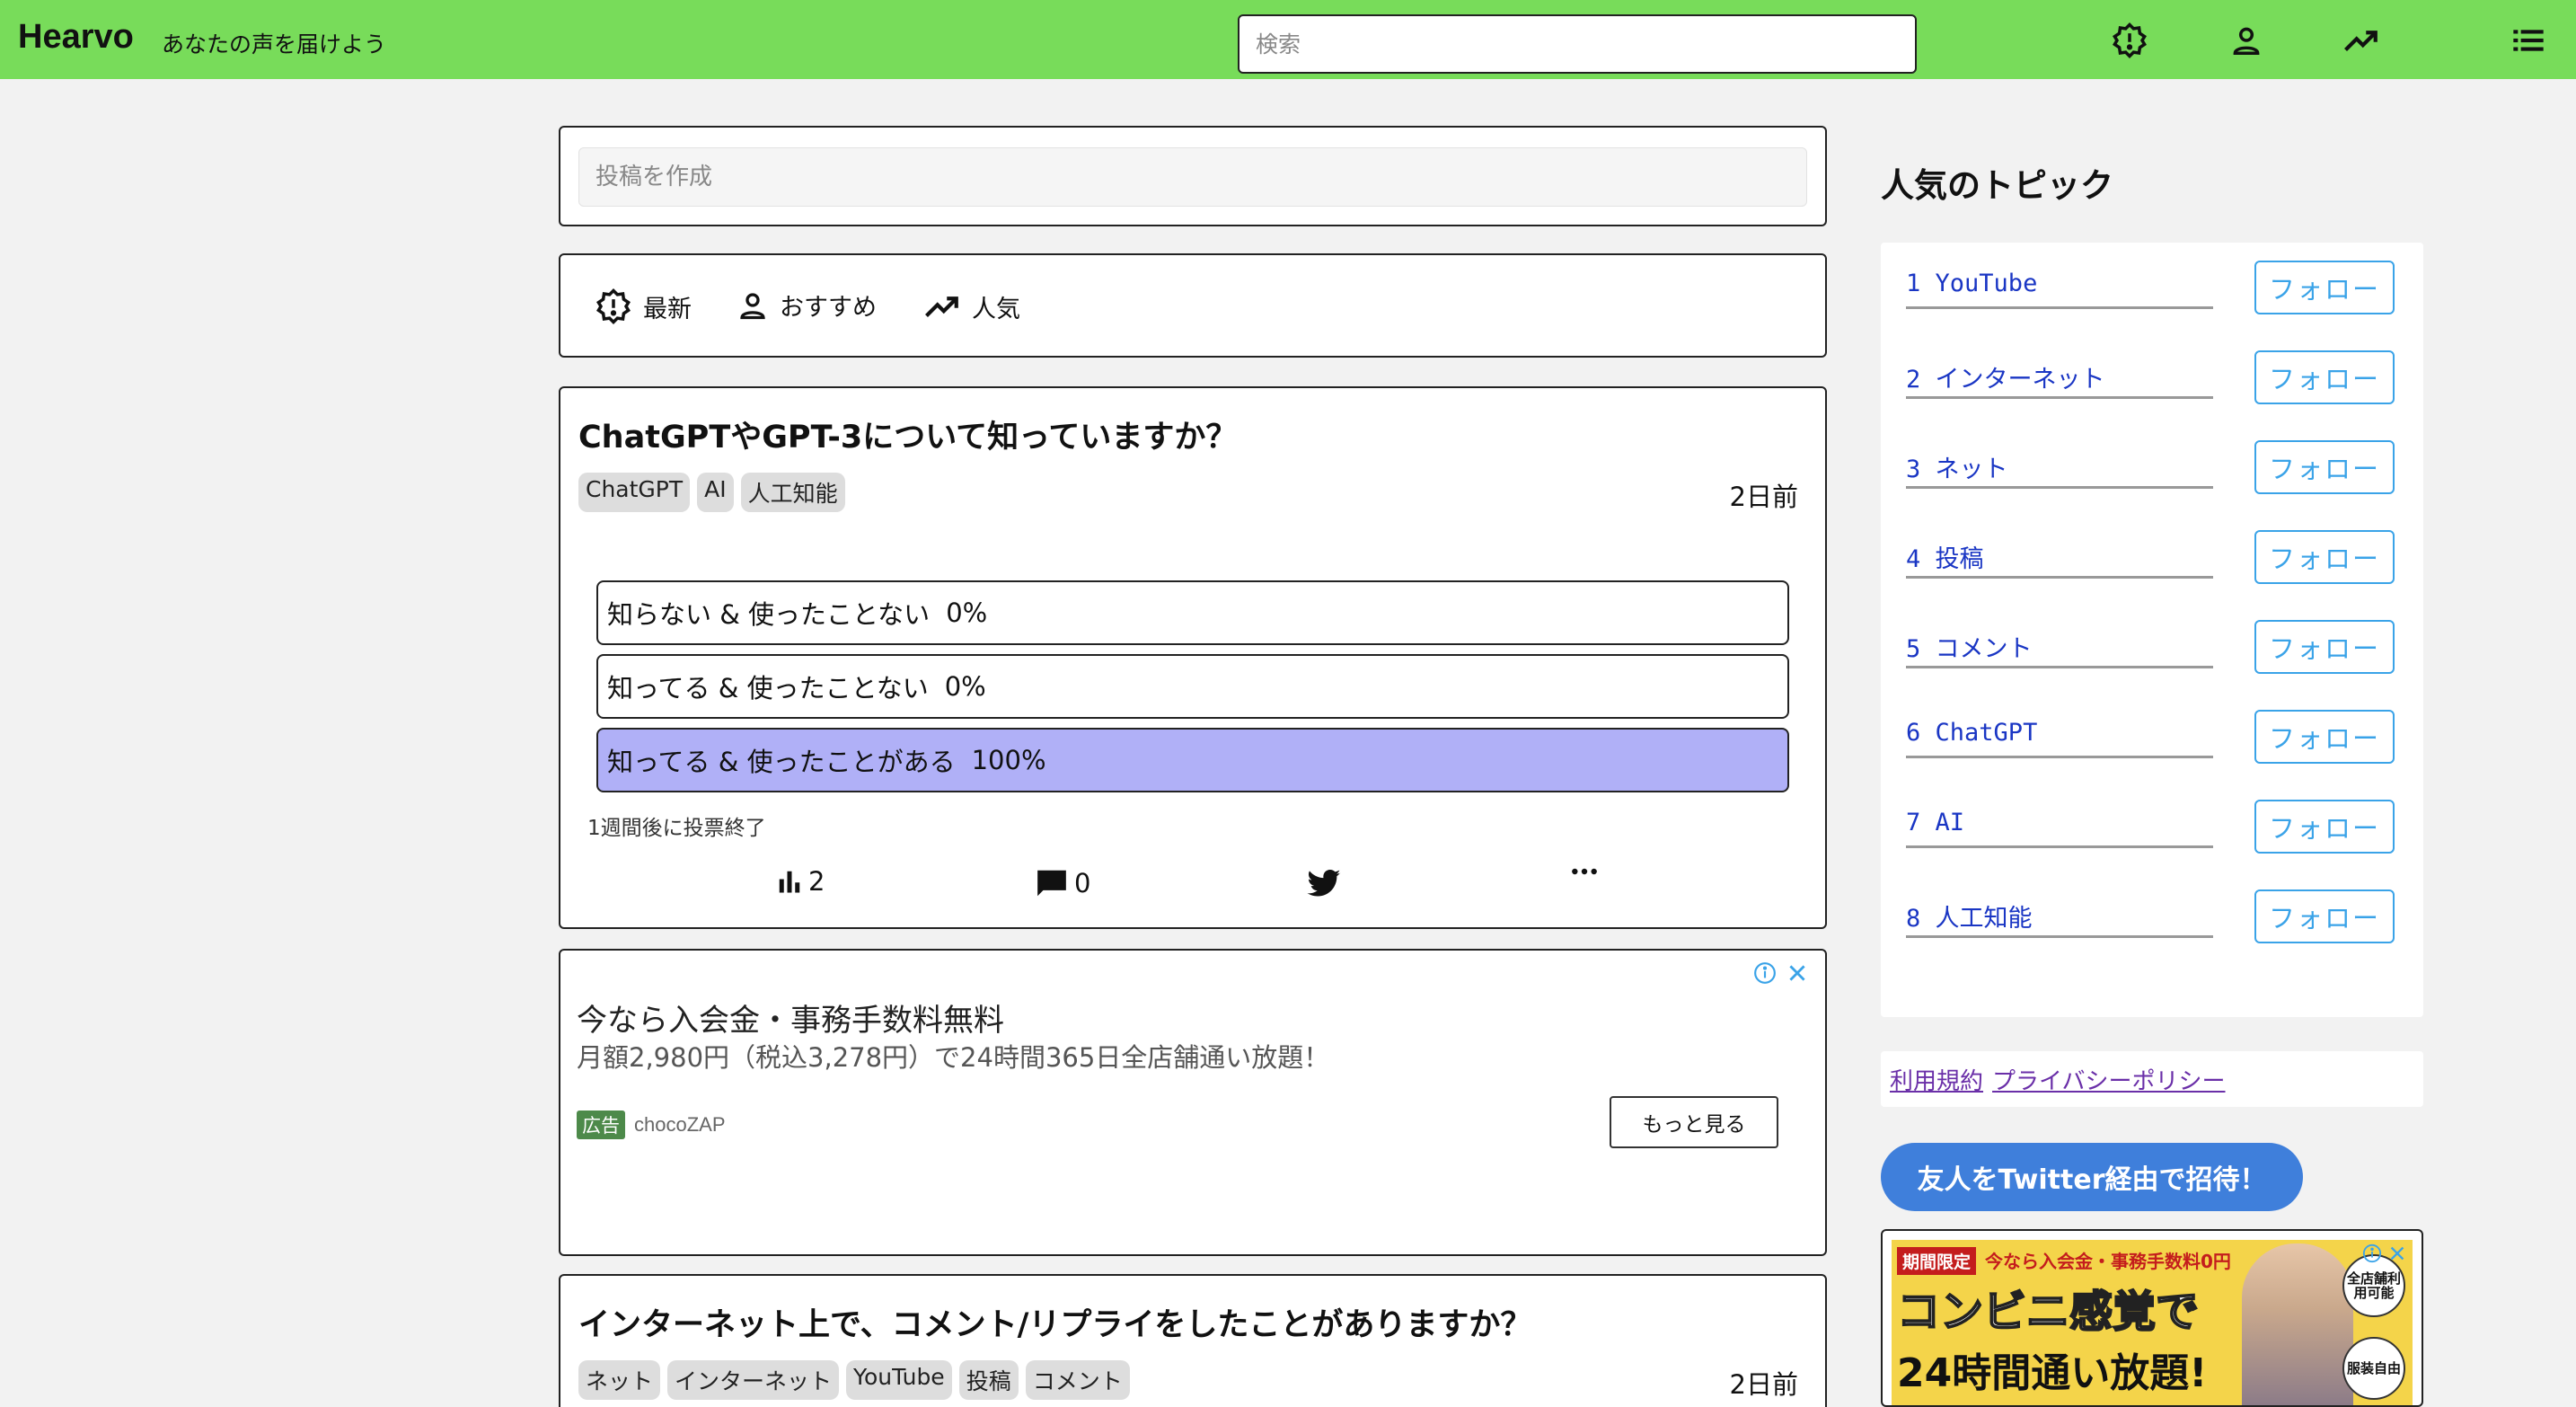 The height and width of the screenshot is (1407, 2576). I want to click on tag: AI, so click(715, 492).